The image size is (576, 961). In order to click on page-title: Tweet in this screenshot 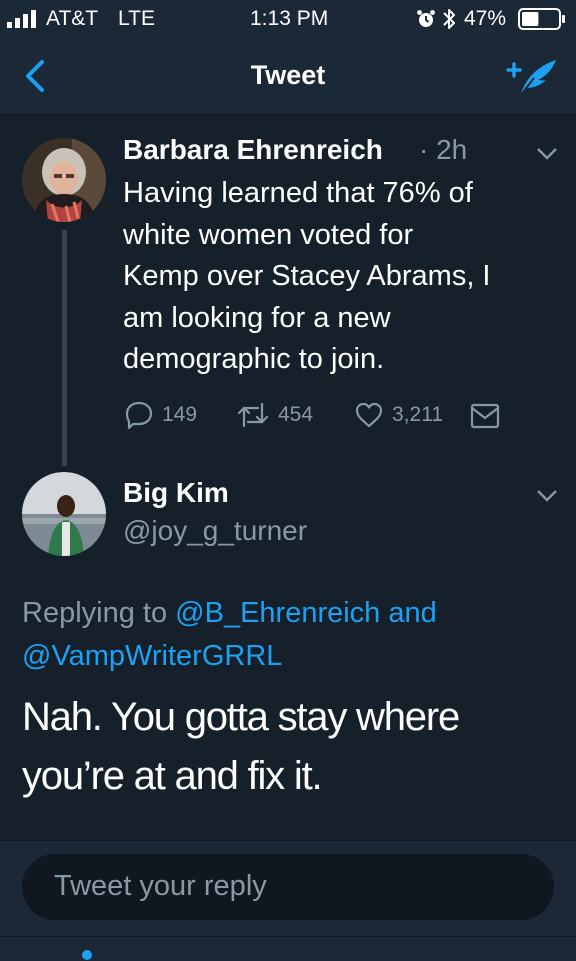, I will do `click(288, 75)`.